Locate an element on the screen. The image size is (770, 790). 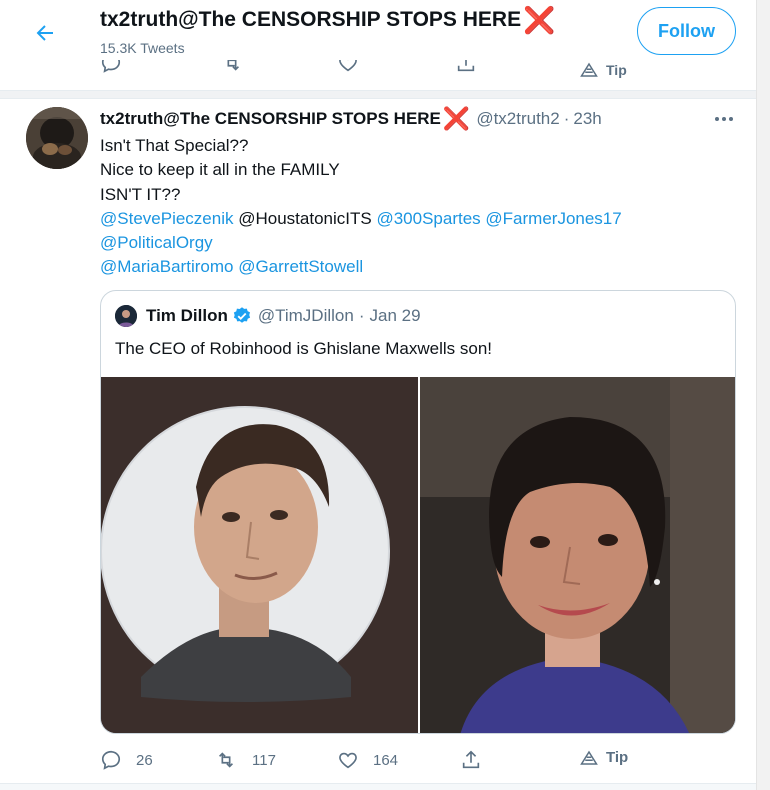
separator is located at coordinates (378, 94).